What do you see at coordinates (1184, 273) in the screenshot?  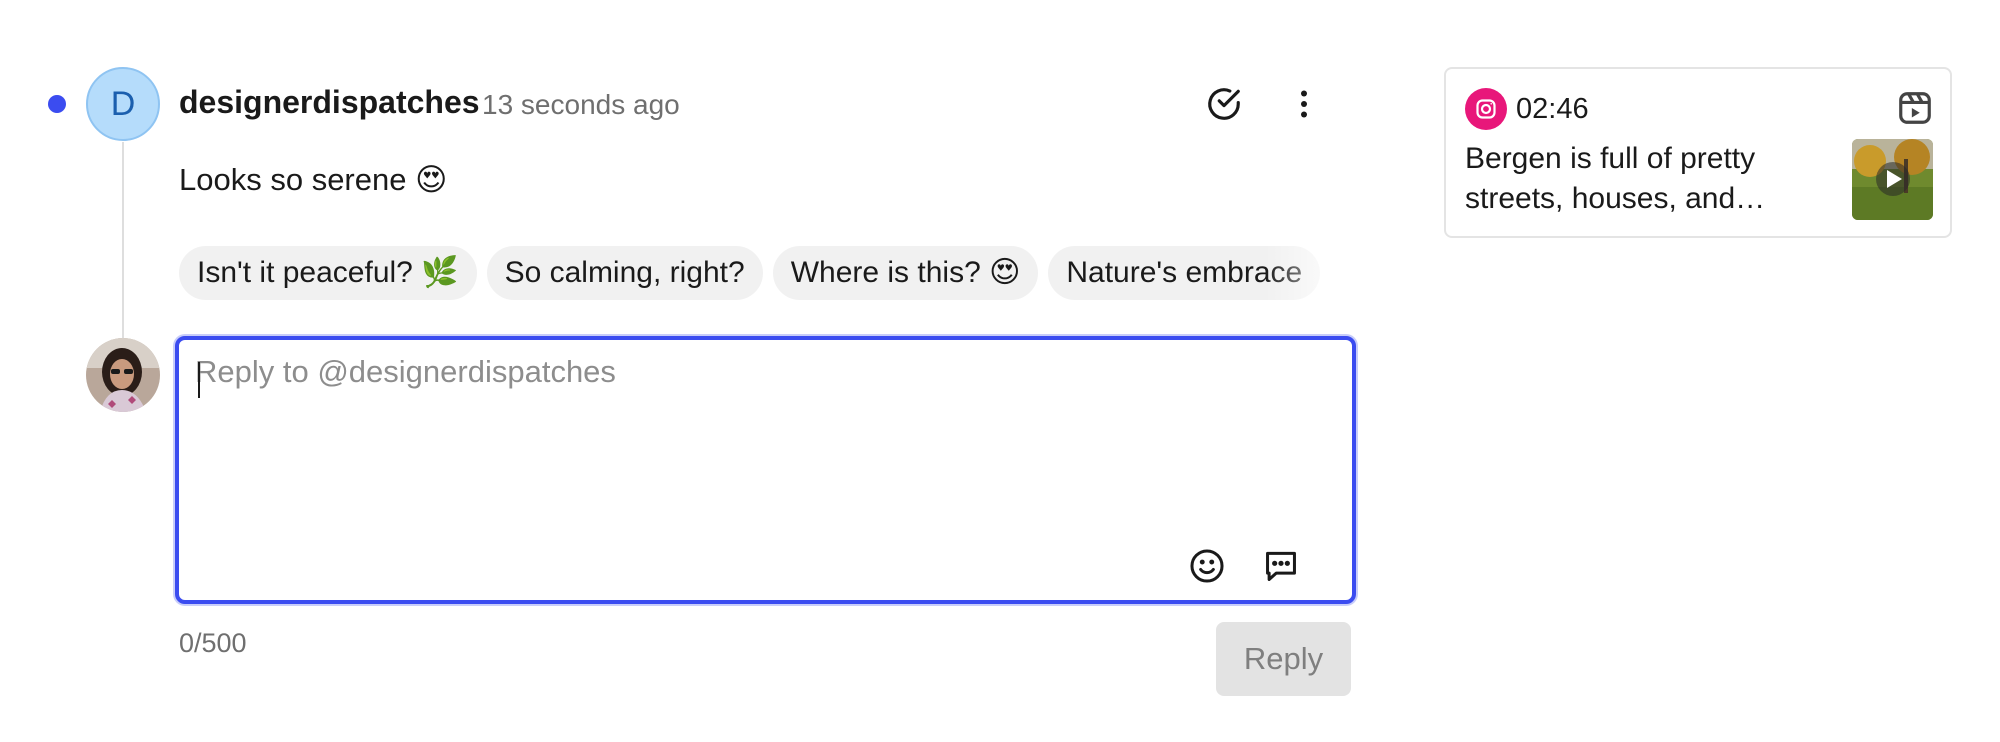 I see `suggestion-chip: Nature's embrace` at bounding box center [1184, 273].